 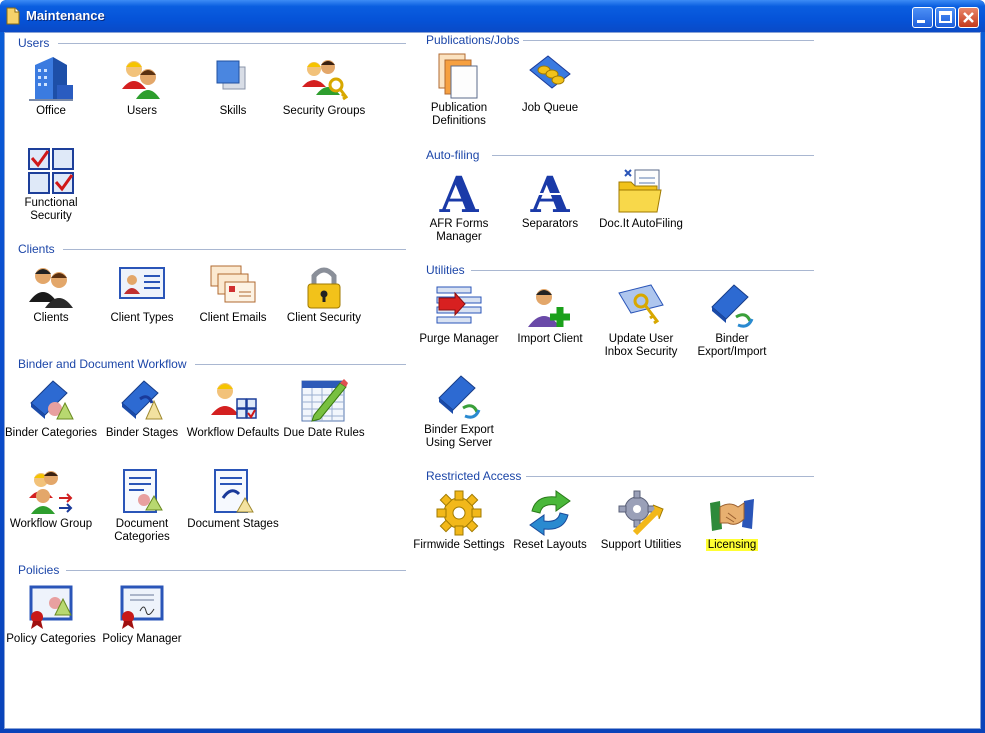 I want to click on security-groups-icon, so click(x=325, y=80).